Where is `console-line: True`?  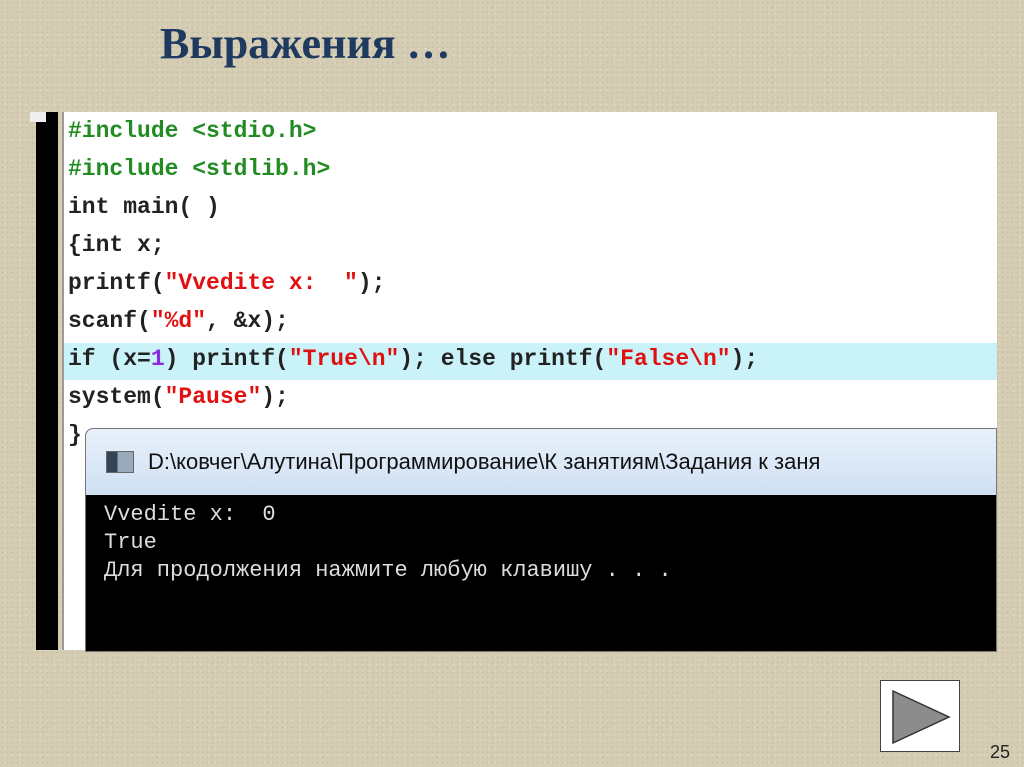 console-line: True is located at coordinates (130, 542).